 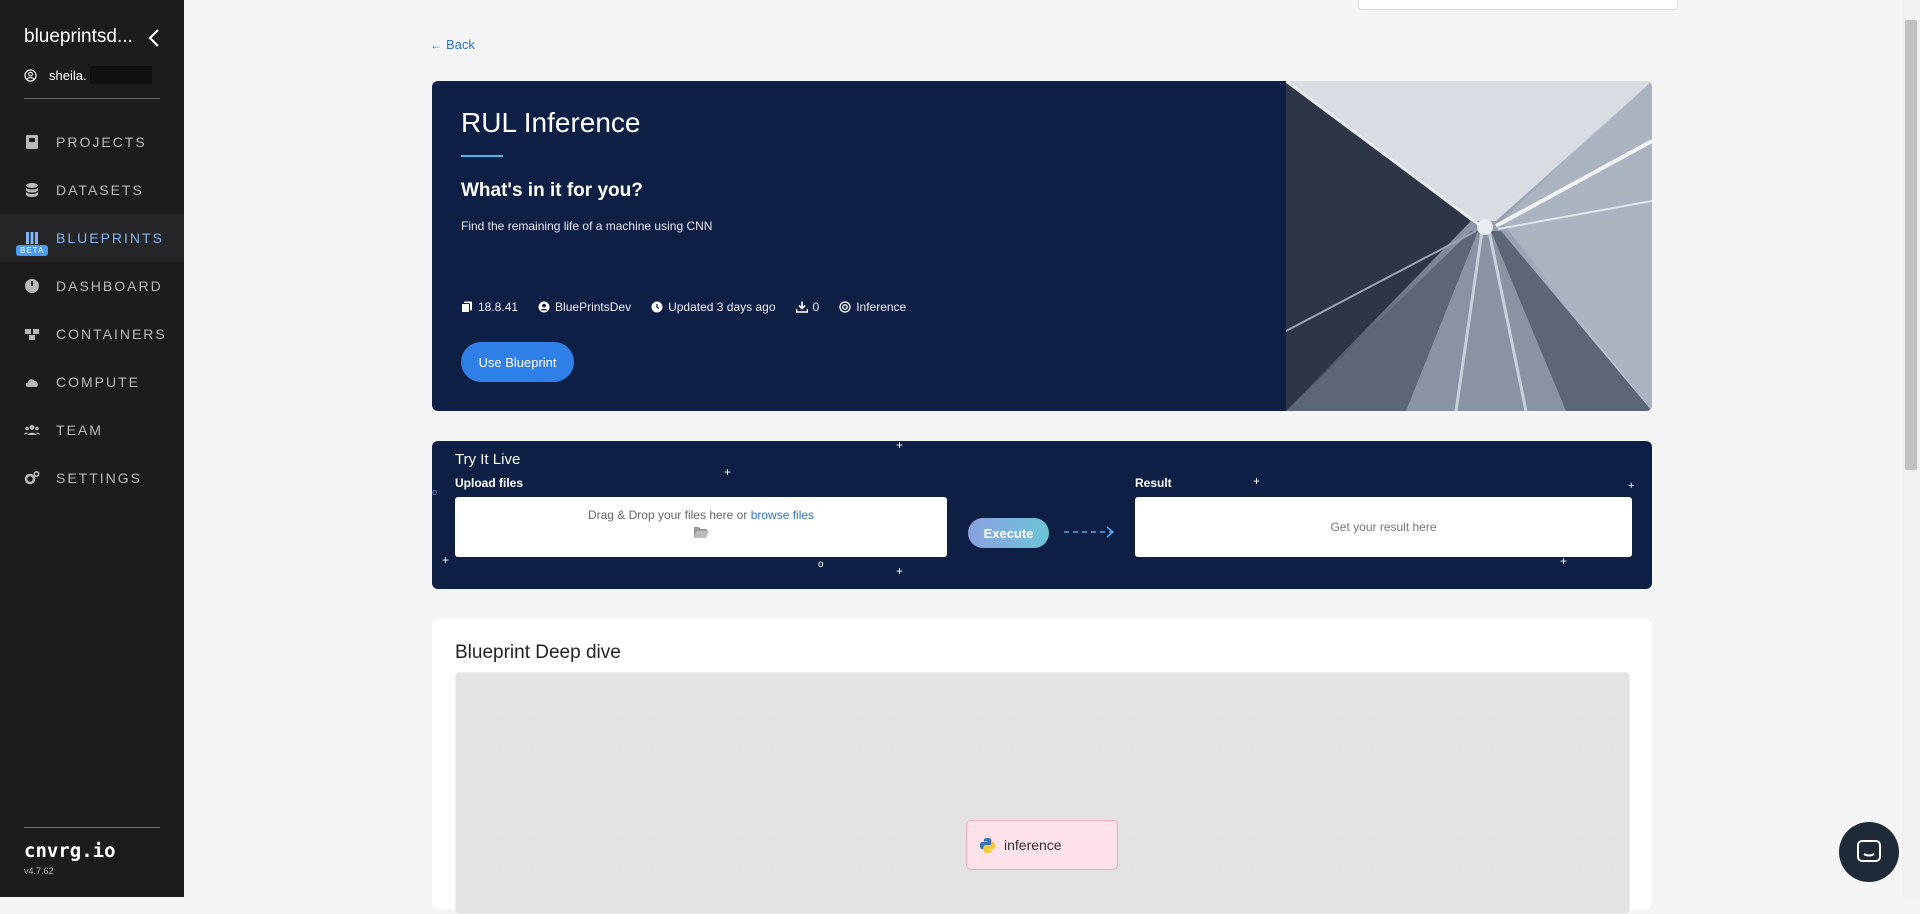 I want to click on popup-menu, so click(x=1518, y=5).